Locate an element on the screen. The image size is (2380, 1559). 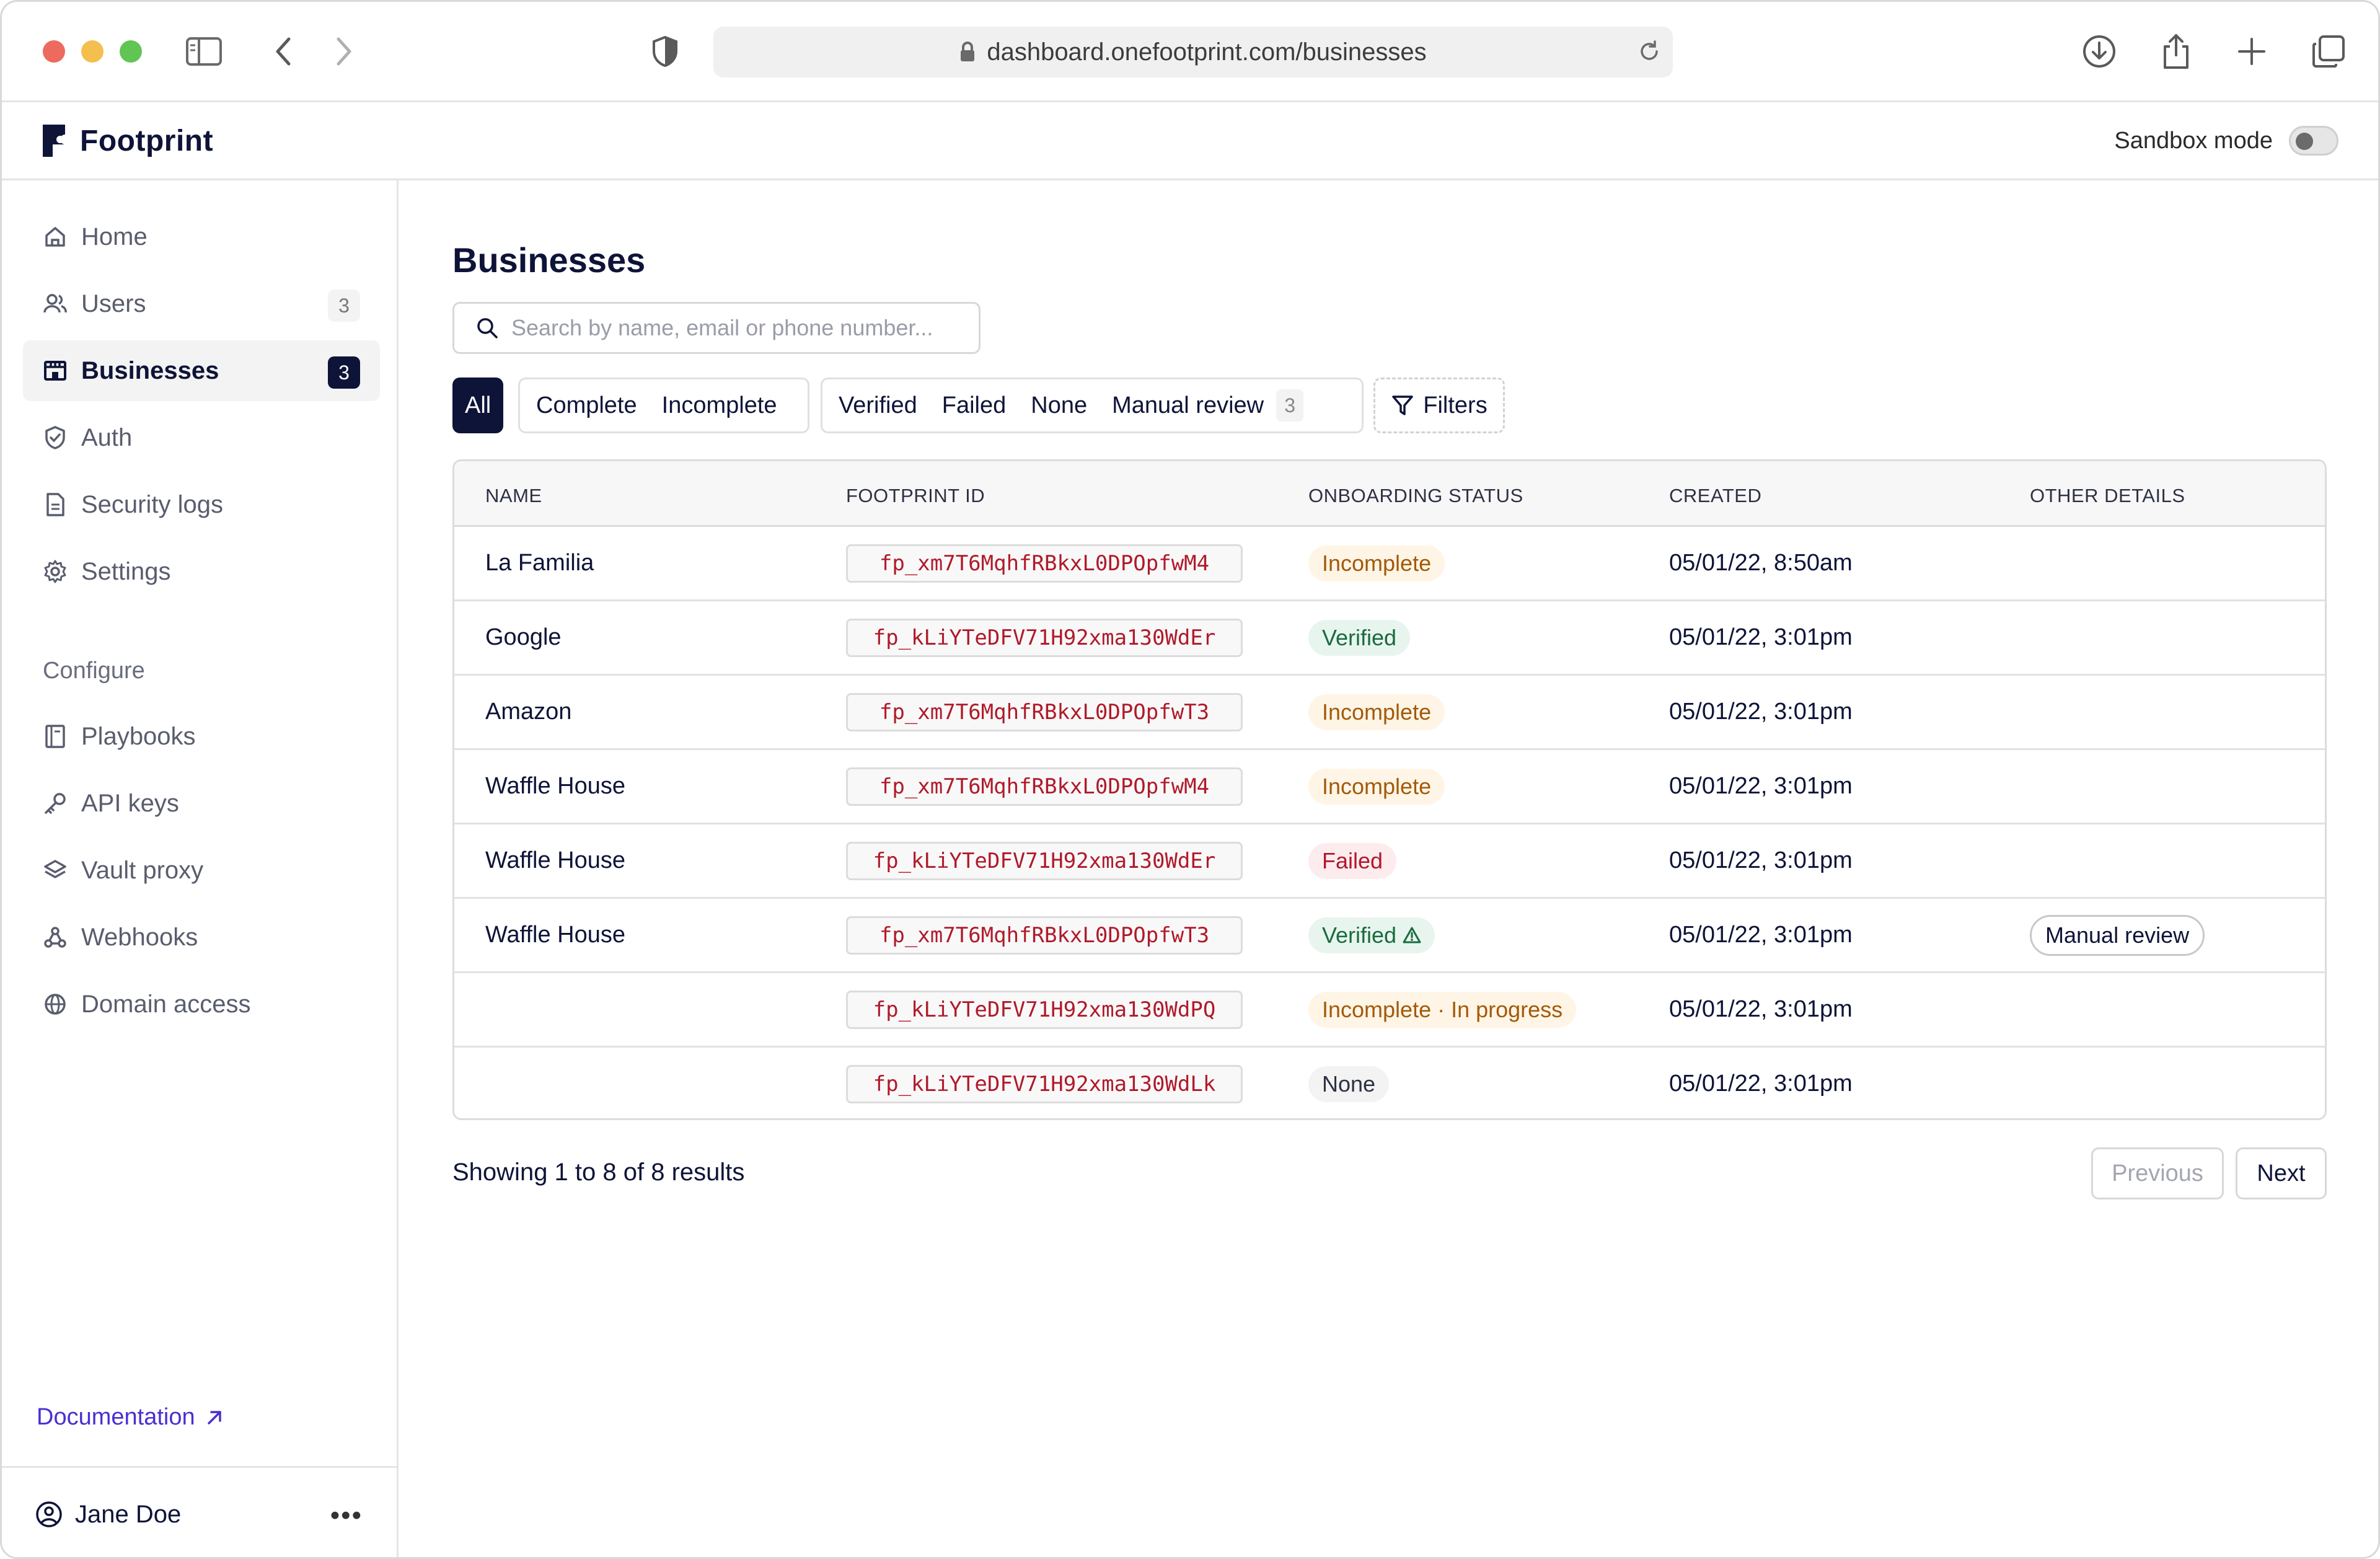
status-badge: Incomplete · In progress is located at coordinates (1442, 1009).